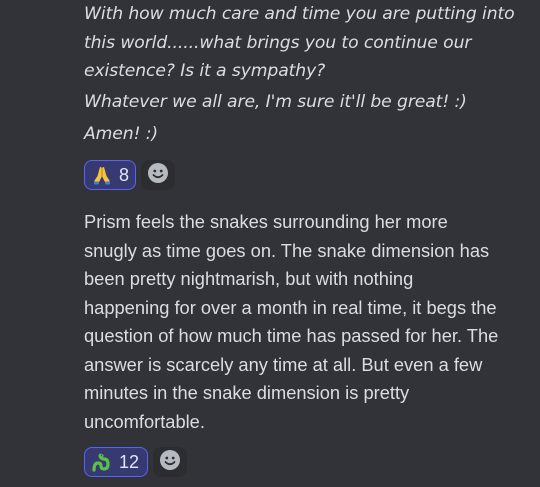 This screenshot has height=487, width=540. What do you see at coordinates (124, 174) in the screenshot?
I see `reaction-count: 8` at bounding box center [124, 174].